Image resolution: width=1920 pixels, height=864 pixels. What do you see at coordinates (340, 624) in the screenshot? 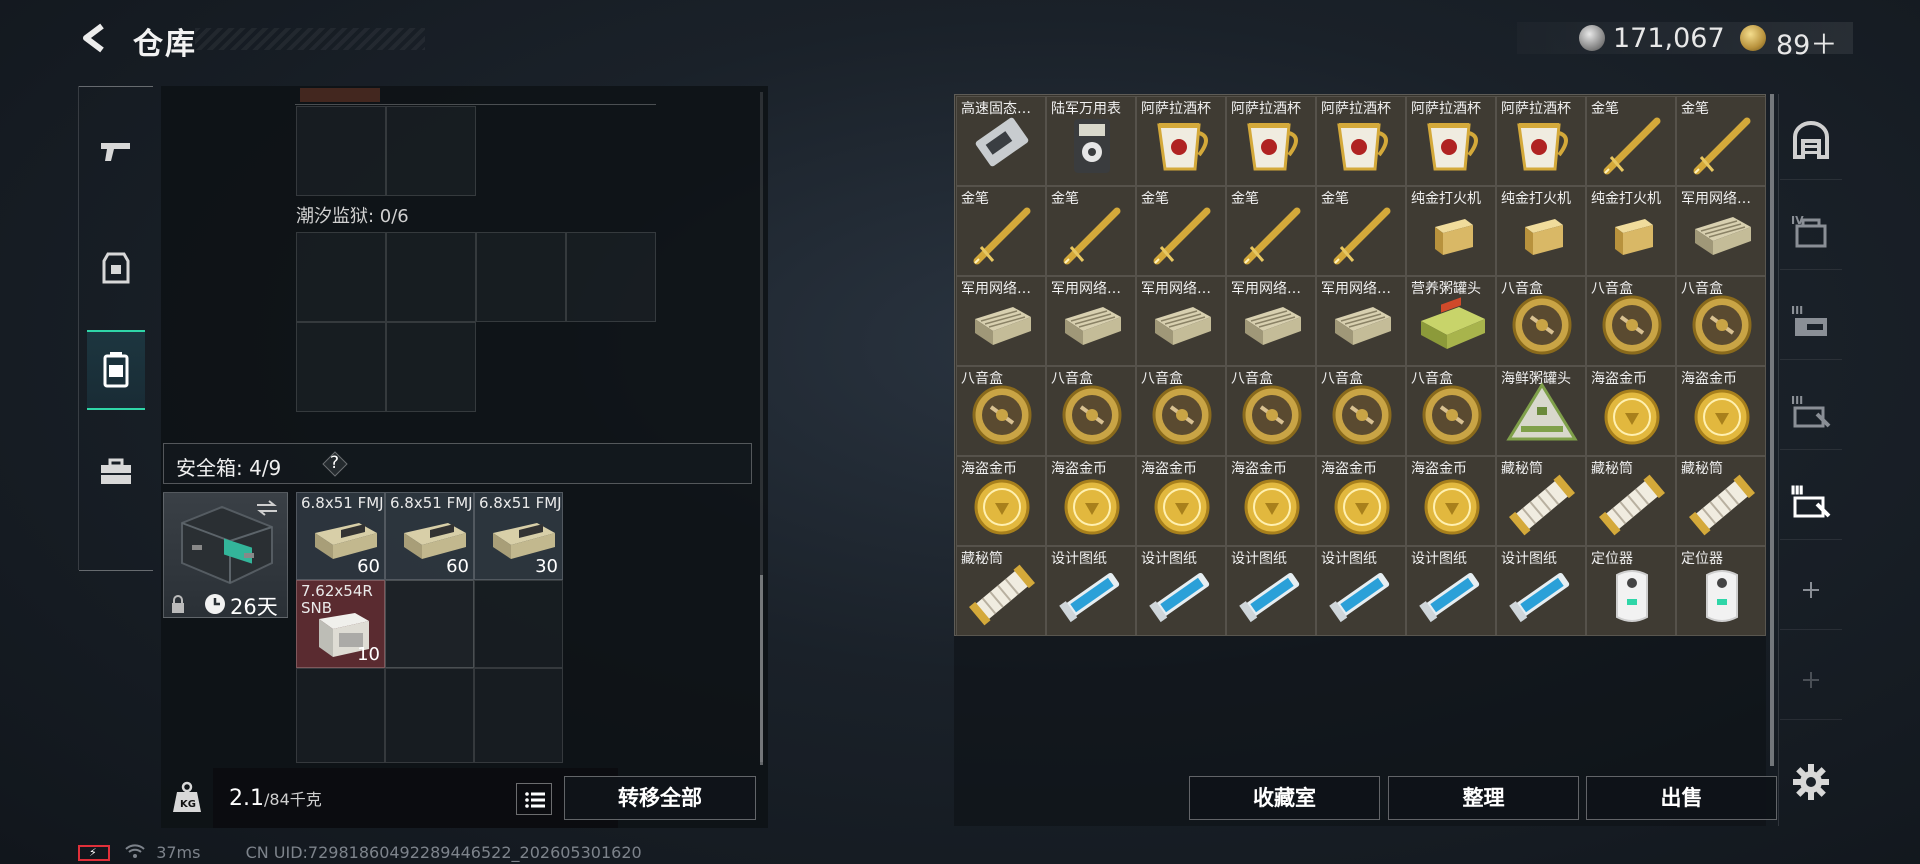
I see `ammo-item: 7.62x54R SNB 10` at bounding box center [340, 624].